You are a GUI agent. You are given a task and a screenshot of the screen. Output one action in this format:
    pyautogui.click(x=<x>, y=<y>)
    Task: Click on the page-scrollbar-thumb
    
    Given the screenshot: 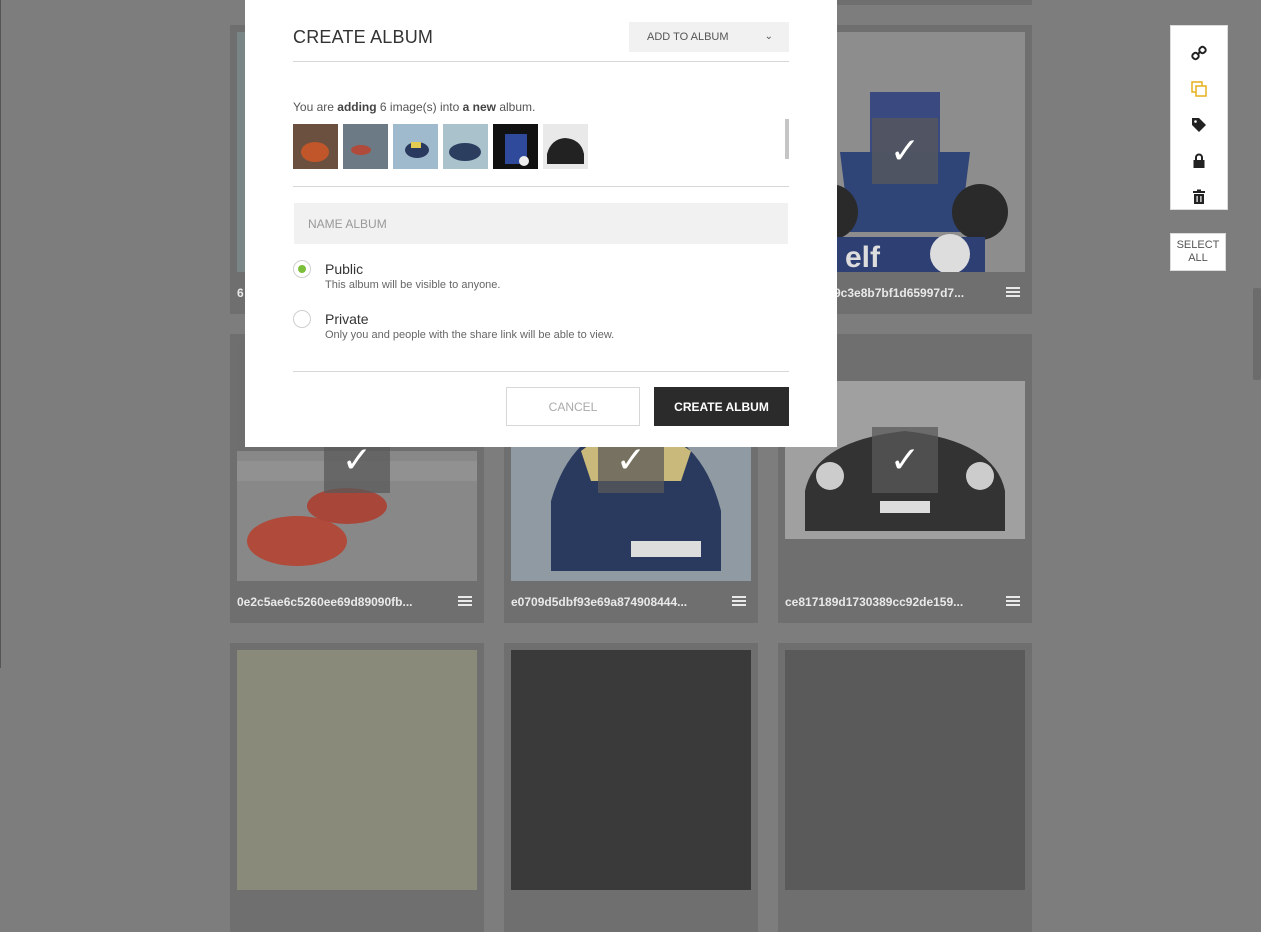 What is the action you would take?
    pyautogui.click(x=1257, y=334)
    